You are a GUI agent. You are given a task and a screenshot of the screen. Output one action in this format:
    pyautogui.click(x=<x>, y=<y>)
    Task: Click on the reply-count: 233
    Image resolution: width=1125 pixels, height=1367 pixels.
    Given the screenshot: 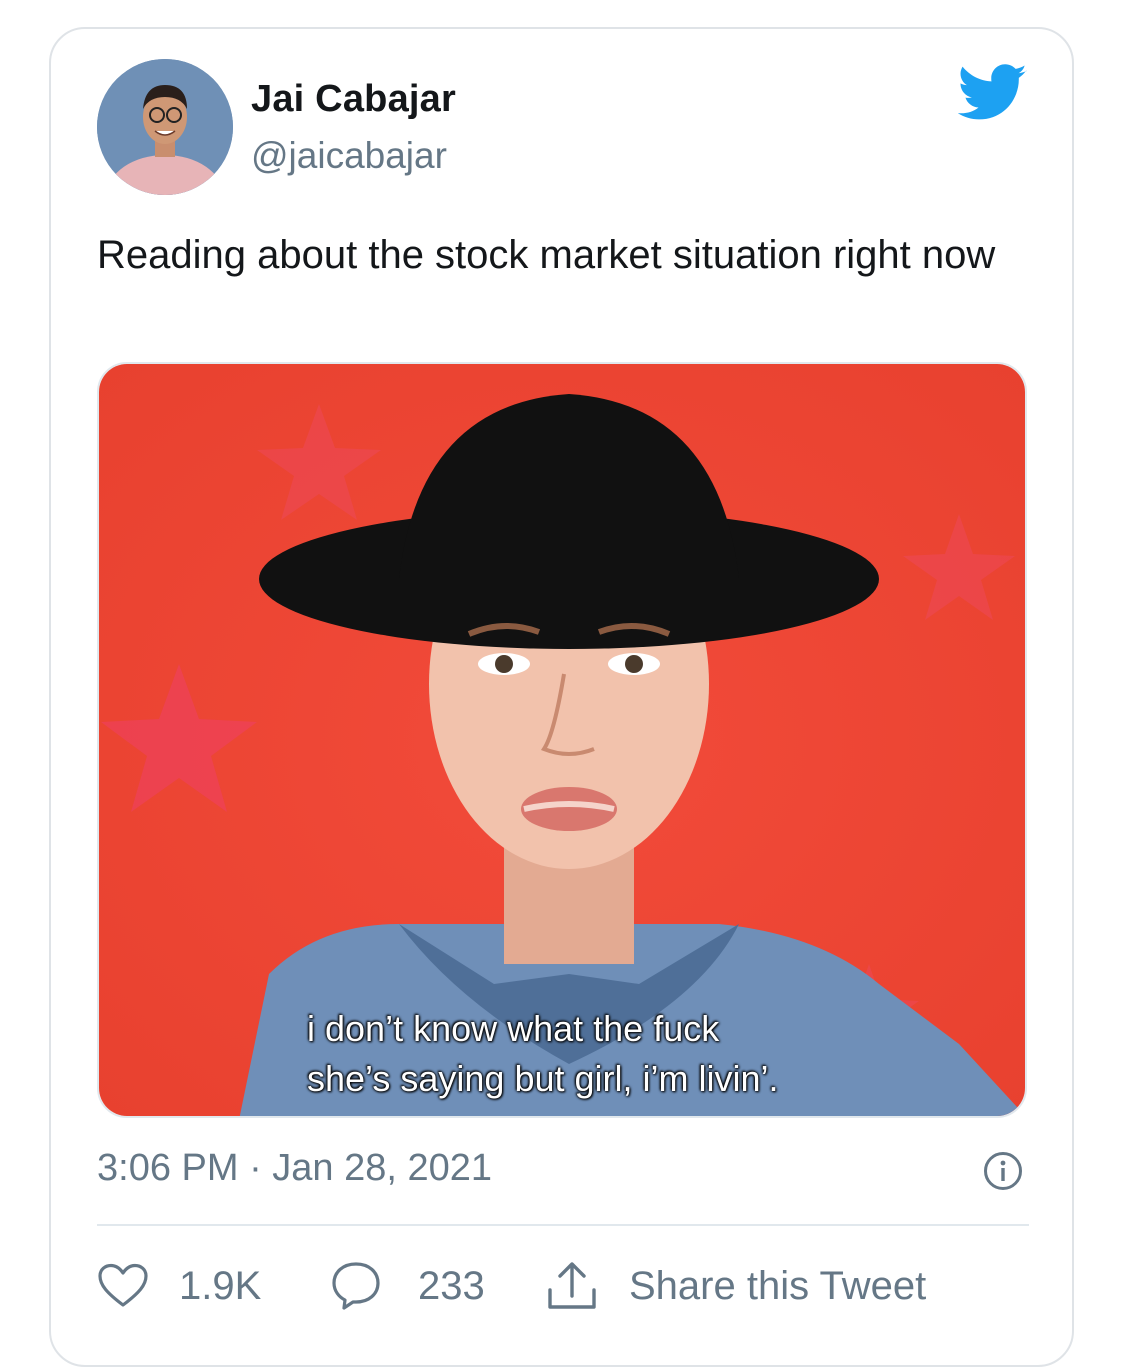 What is the action you would take?
    pyautogui.click(x=451, y=1285)
    